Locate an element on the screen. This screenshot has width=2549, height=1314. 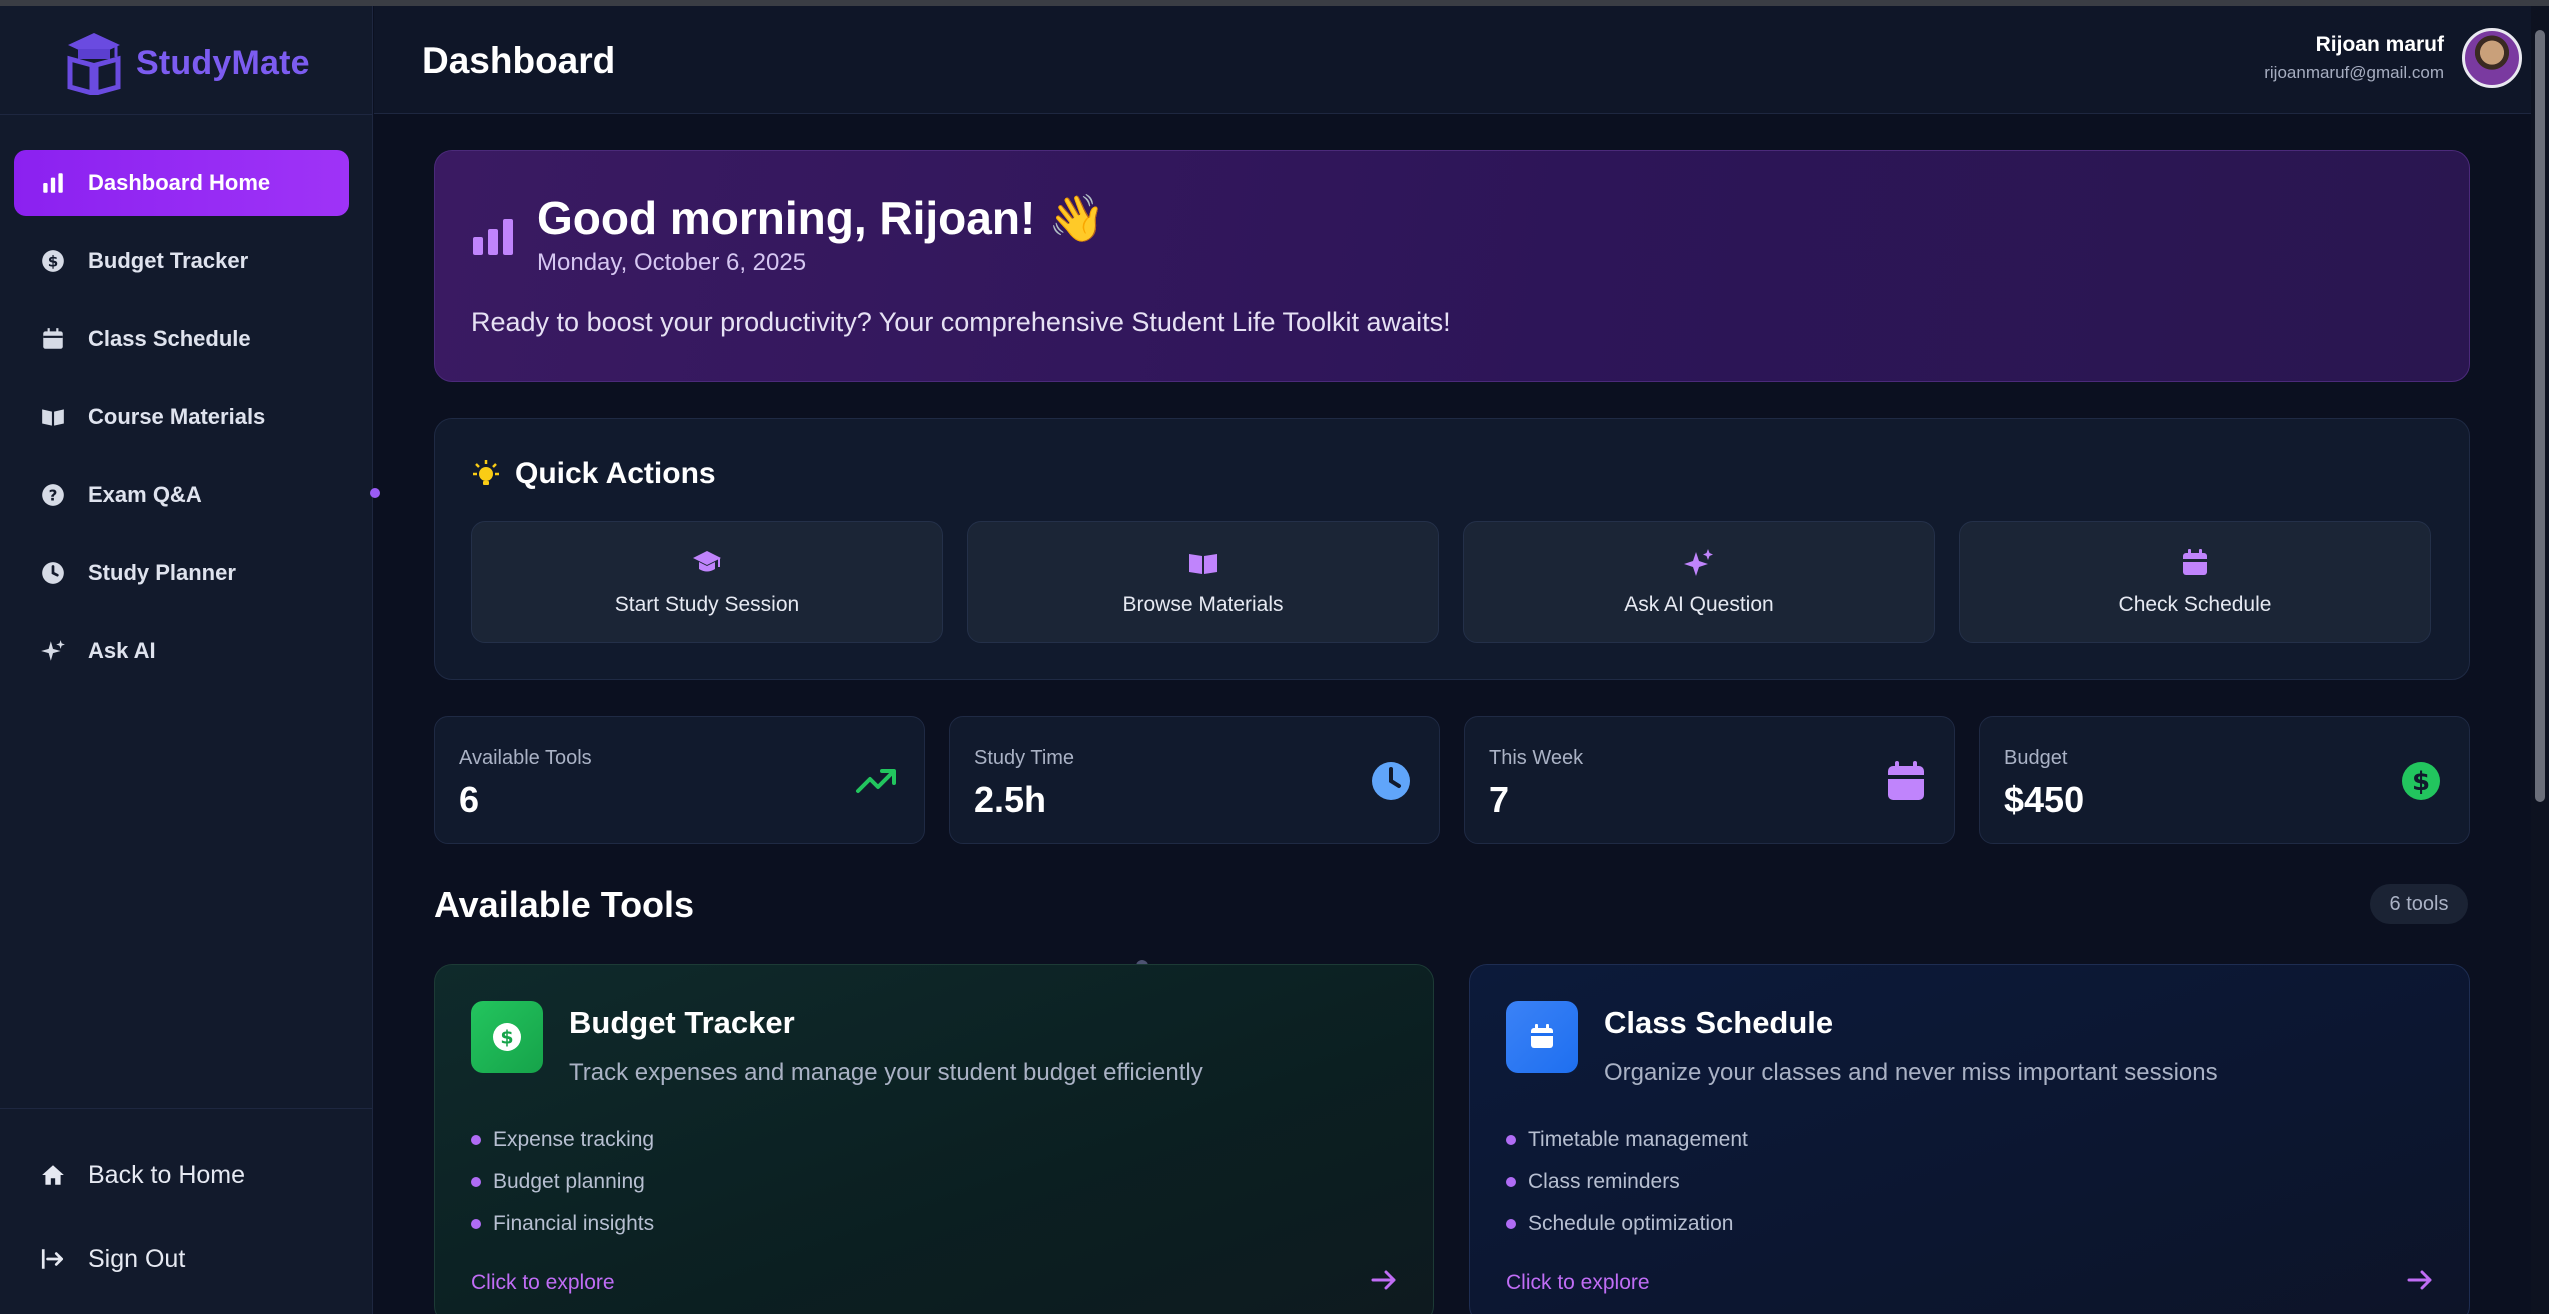
feature-label: Expense tracking is located at coordinates (574, 1139).